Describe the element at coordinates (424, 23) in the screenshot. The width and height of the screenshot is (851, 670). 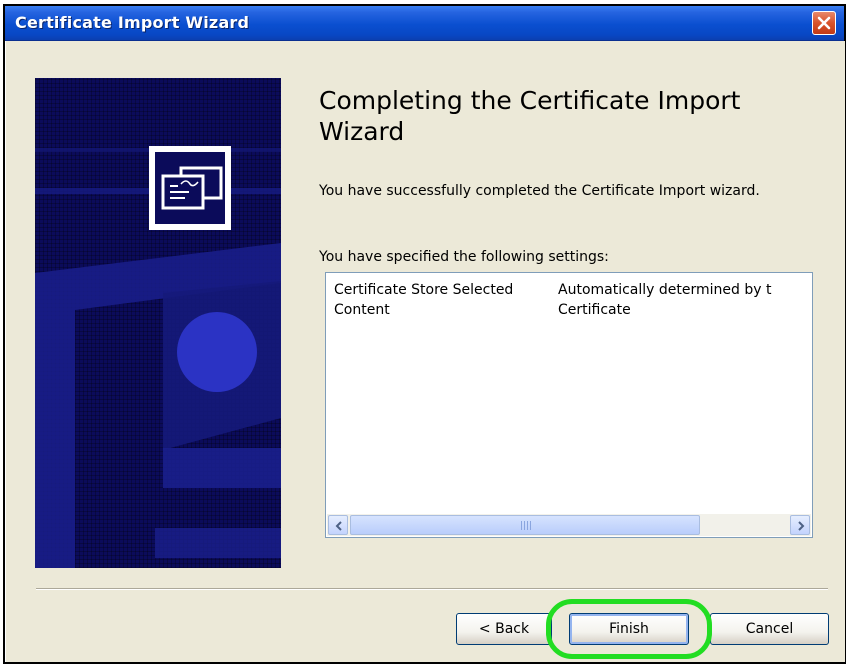
I see `title-bar: Certificate Import Wizard` at that location.